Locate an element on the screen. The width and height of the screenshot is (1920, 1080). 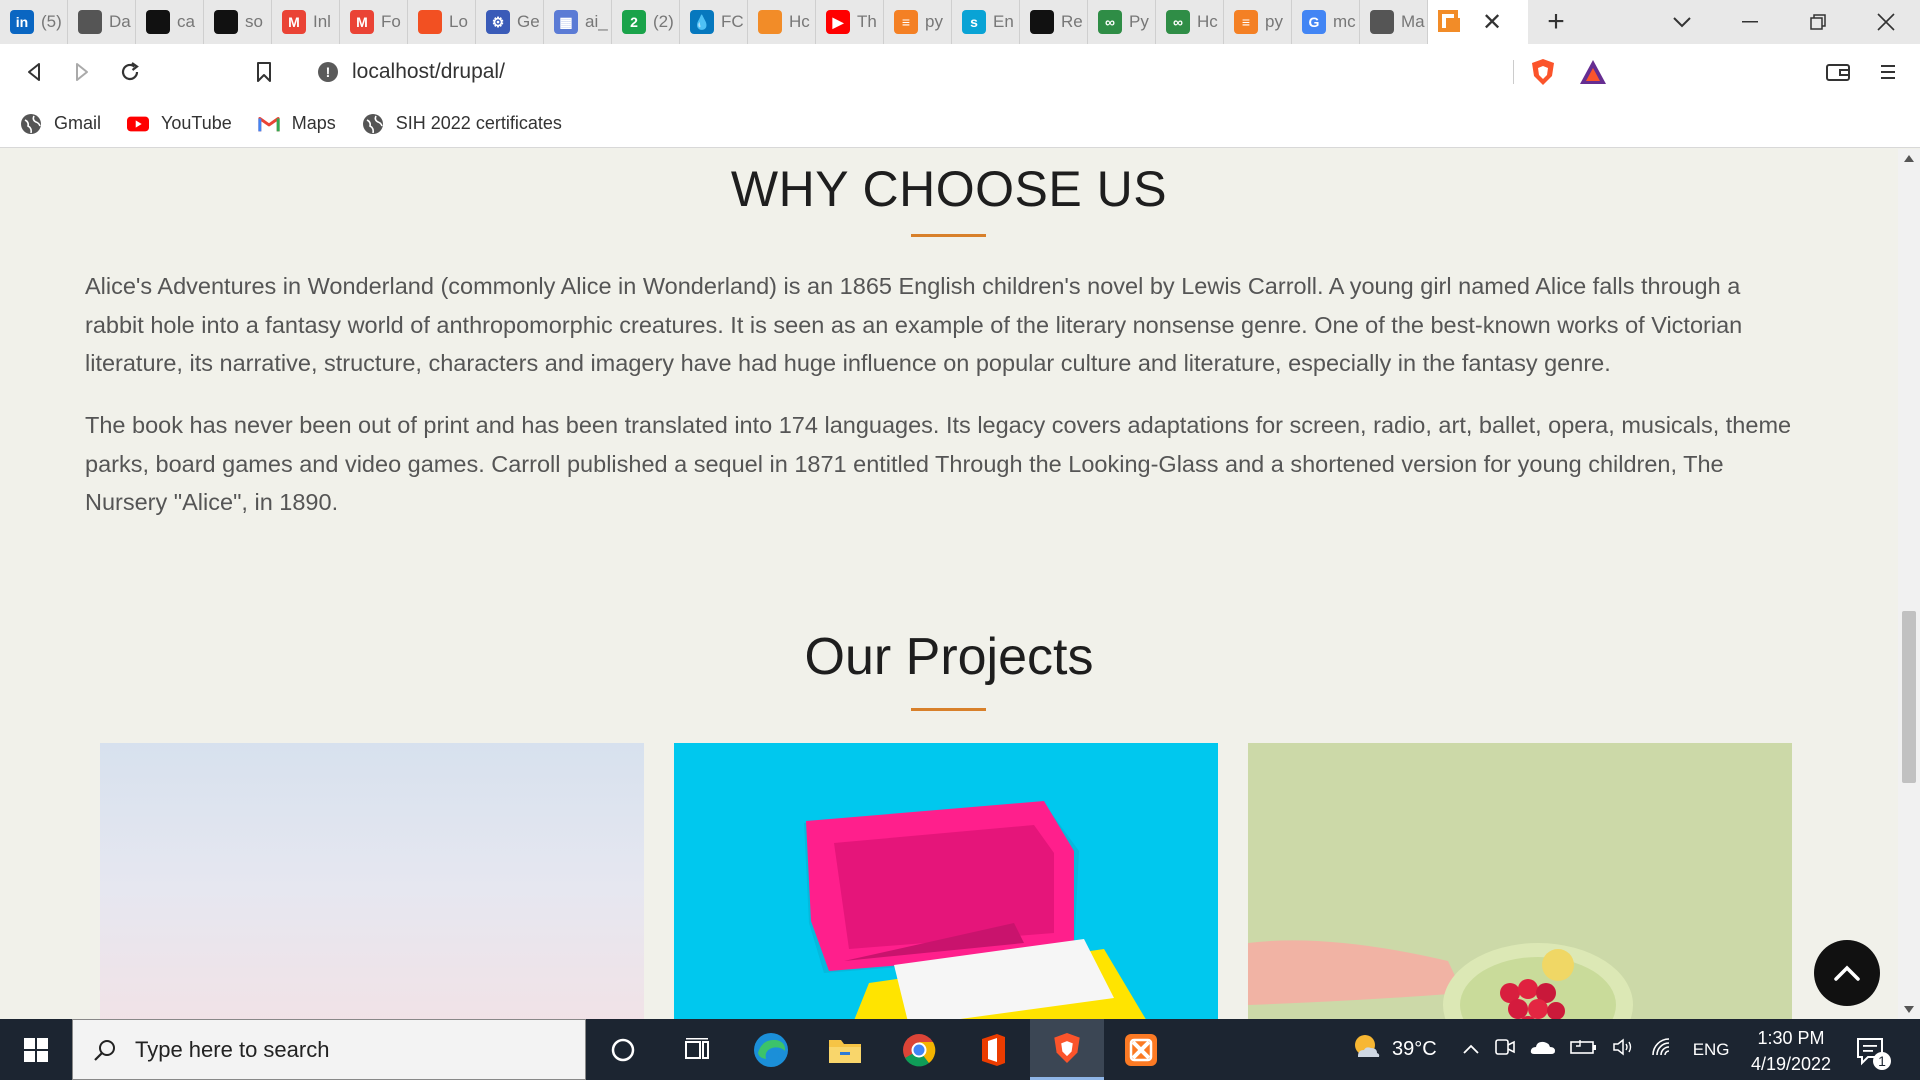
browser-tab: Lo is located at coordinates (442, 22).